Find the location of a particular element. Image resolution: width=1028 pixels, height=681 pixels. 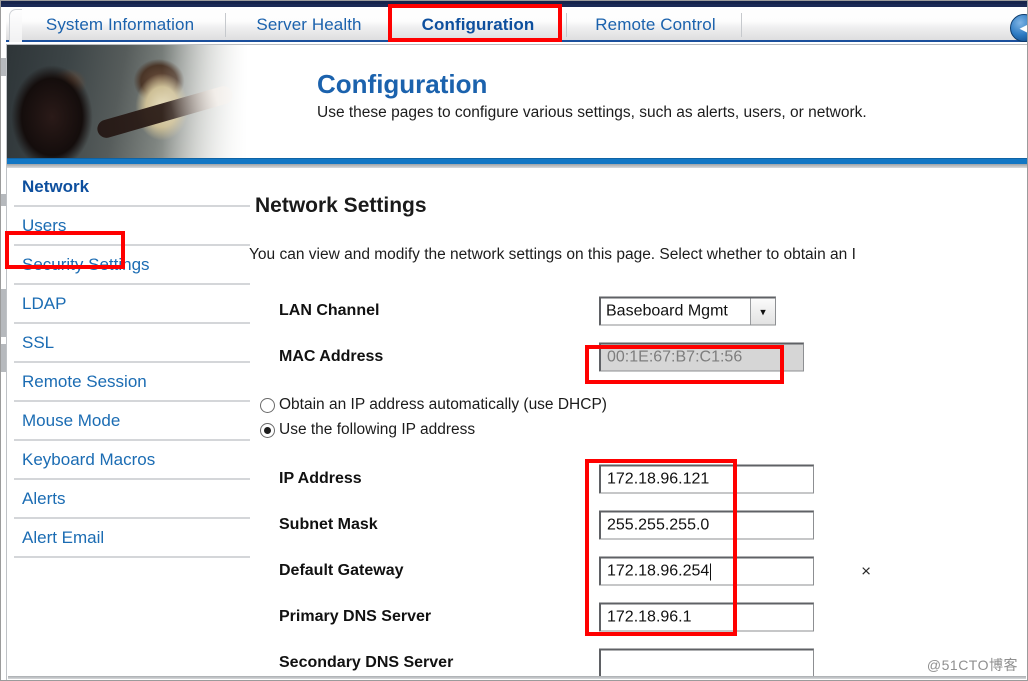

tab-server-health: Server Health is located at coordinates (309, 24).